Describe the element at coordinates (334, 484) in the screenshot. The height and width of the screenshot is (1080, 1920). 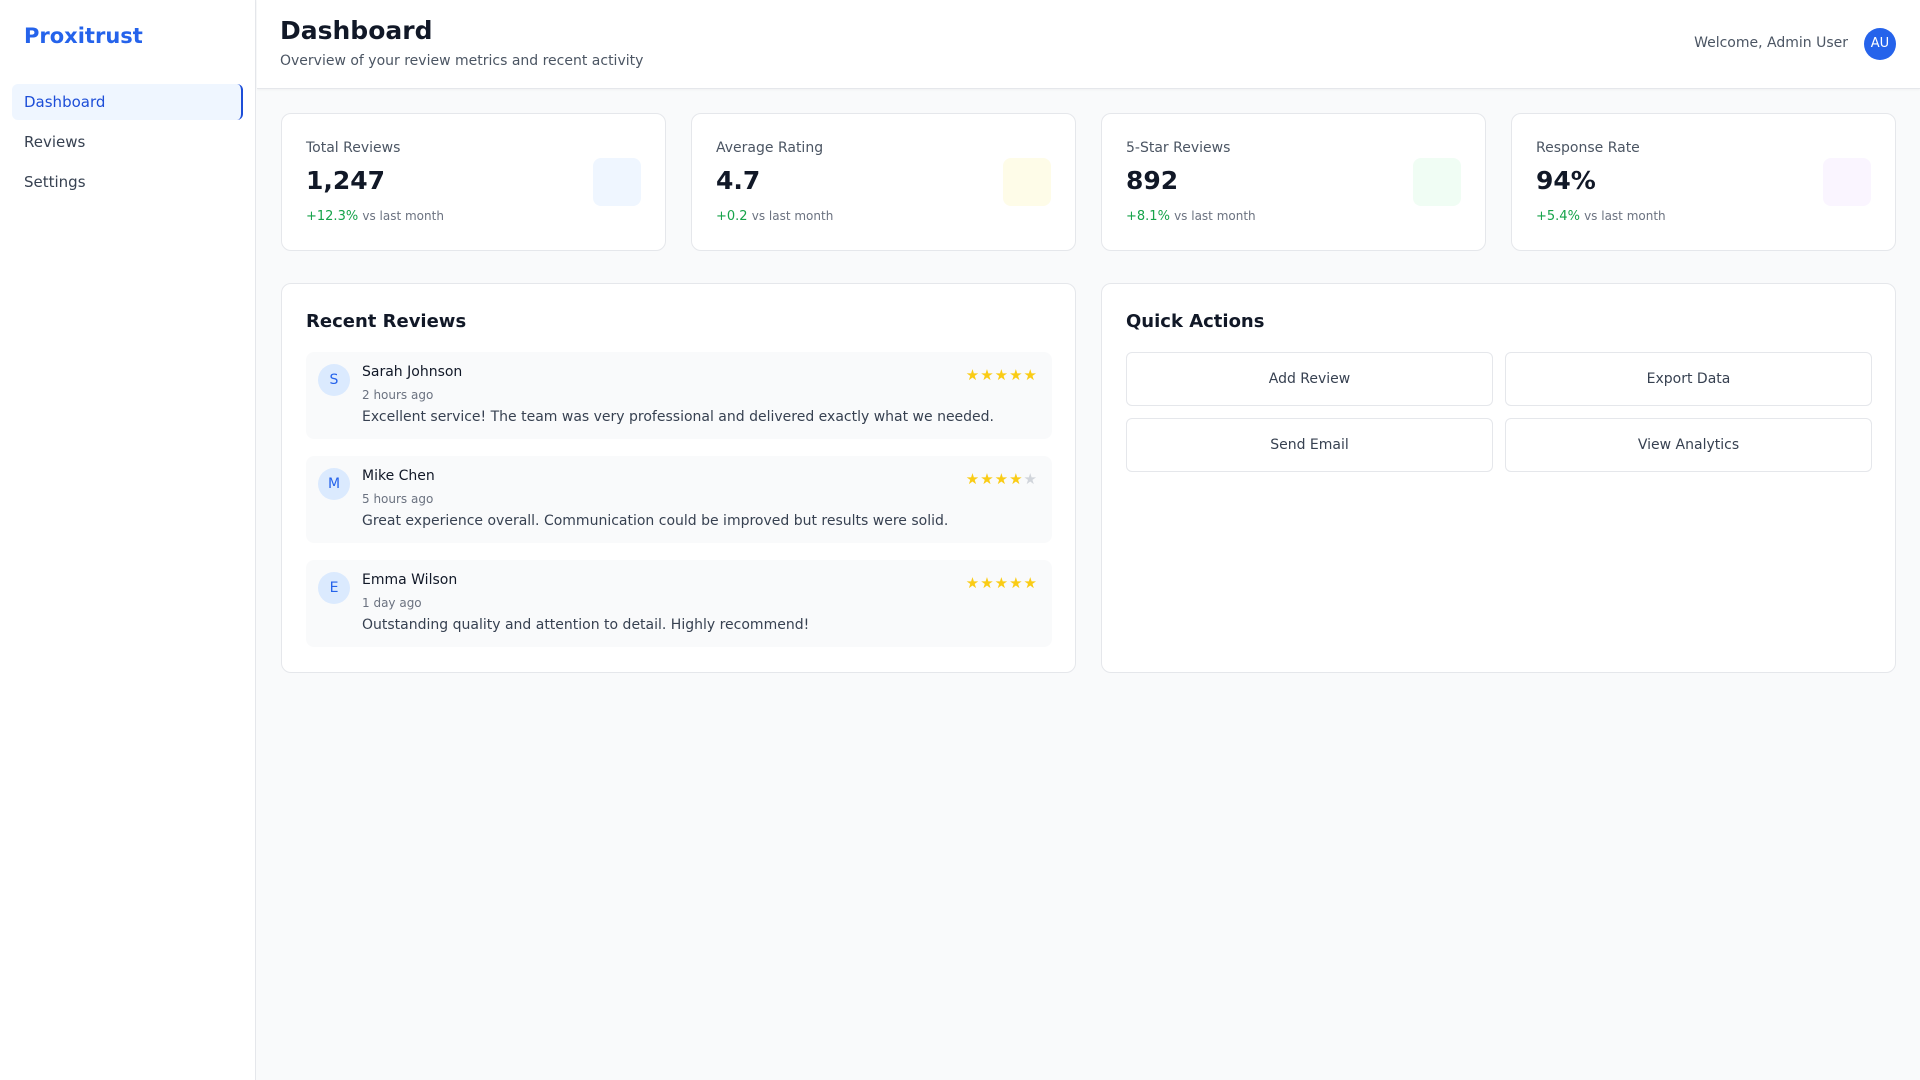
I see `reviewer-avatar: M` at that location.